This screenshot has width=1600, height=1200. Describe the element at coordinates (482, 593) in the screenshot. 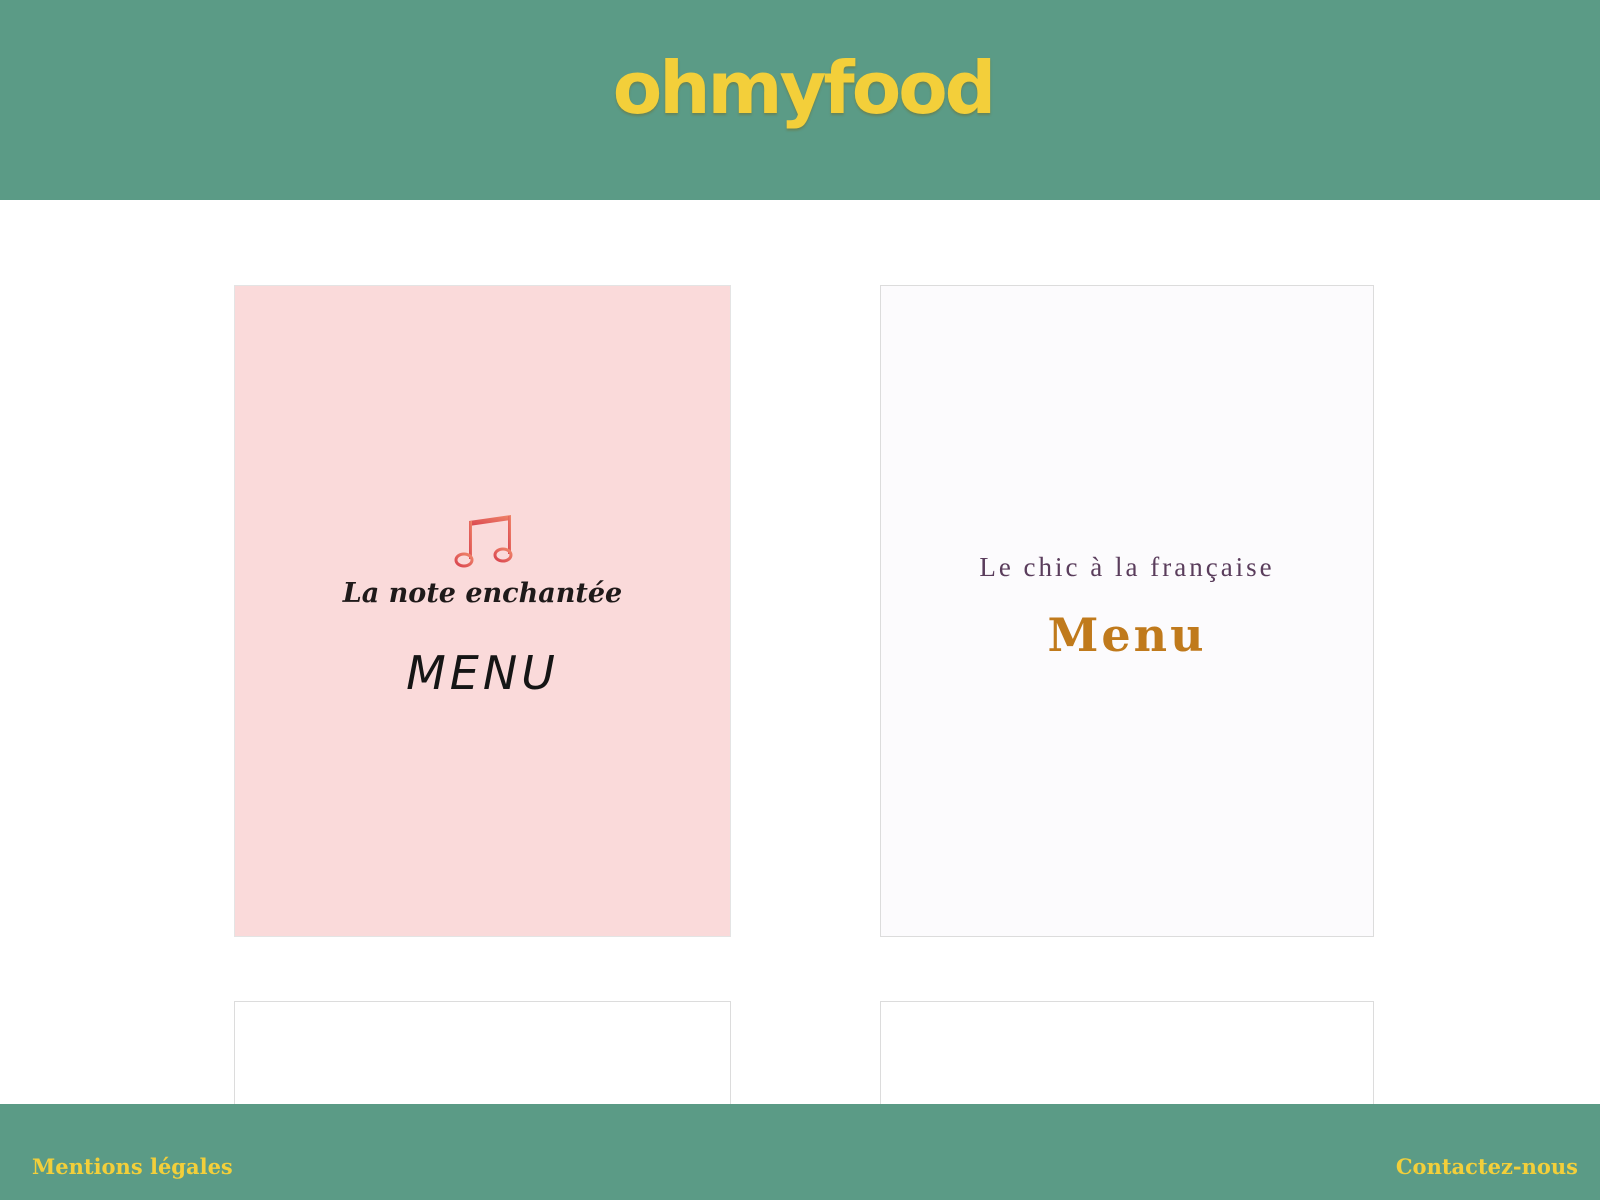

I see `restaurant-name: La note enchantée` at that location.